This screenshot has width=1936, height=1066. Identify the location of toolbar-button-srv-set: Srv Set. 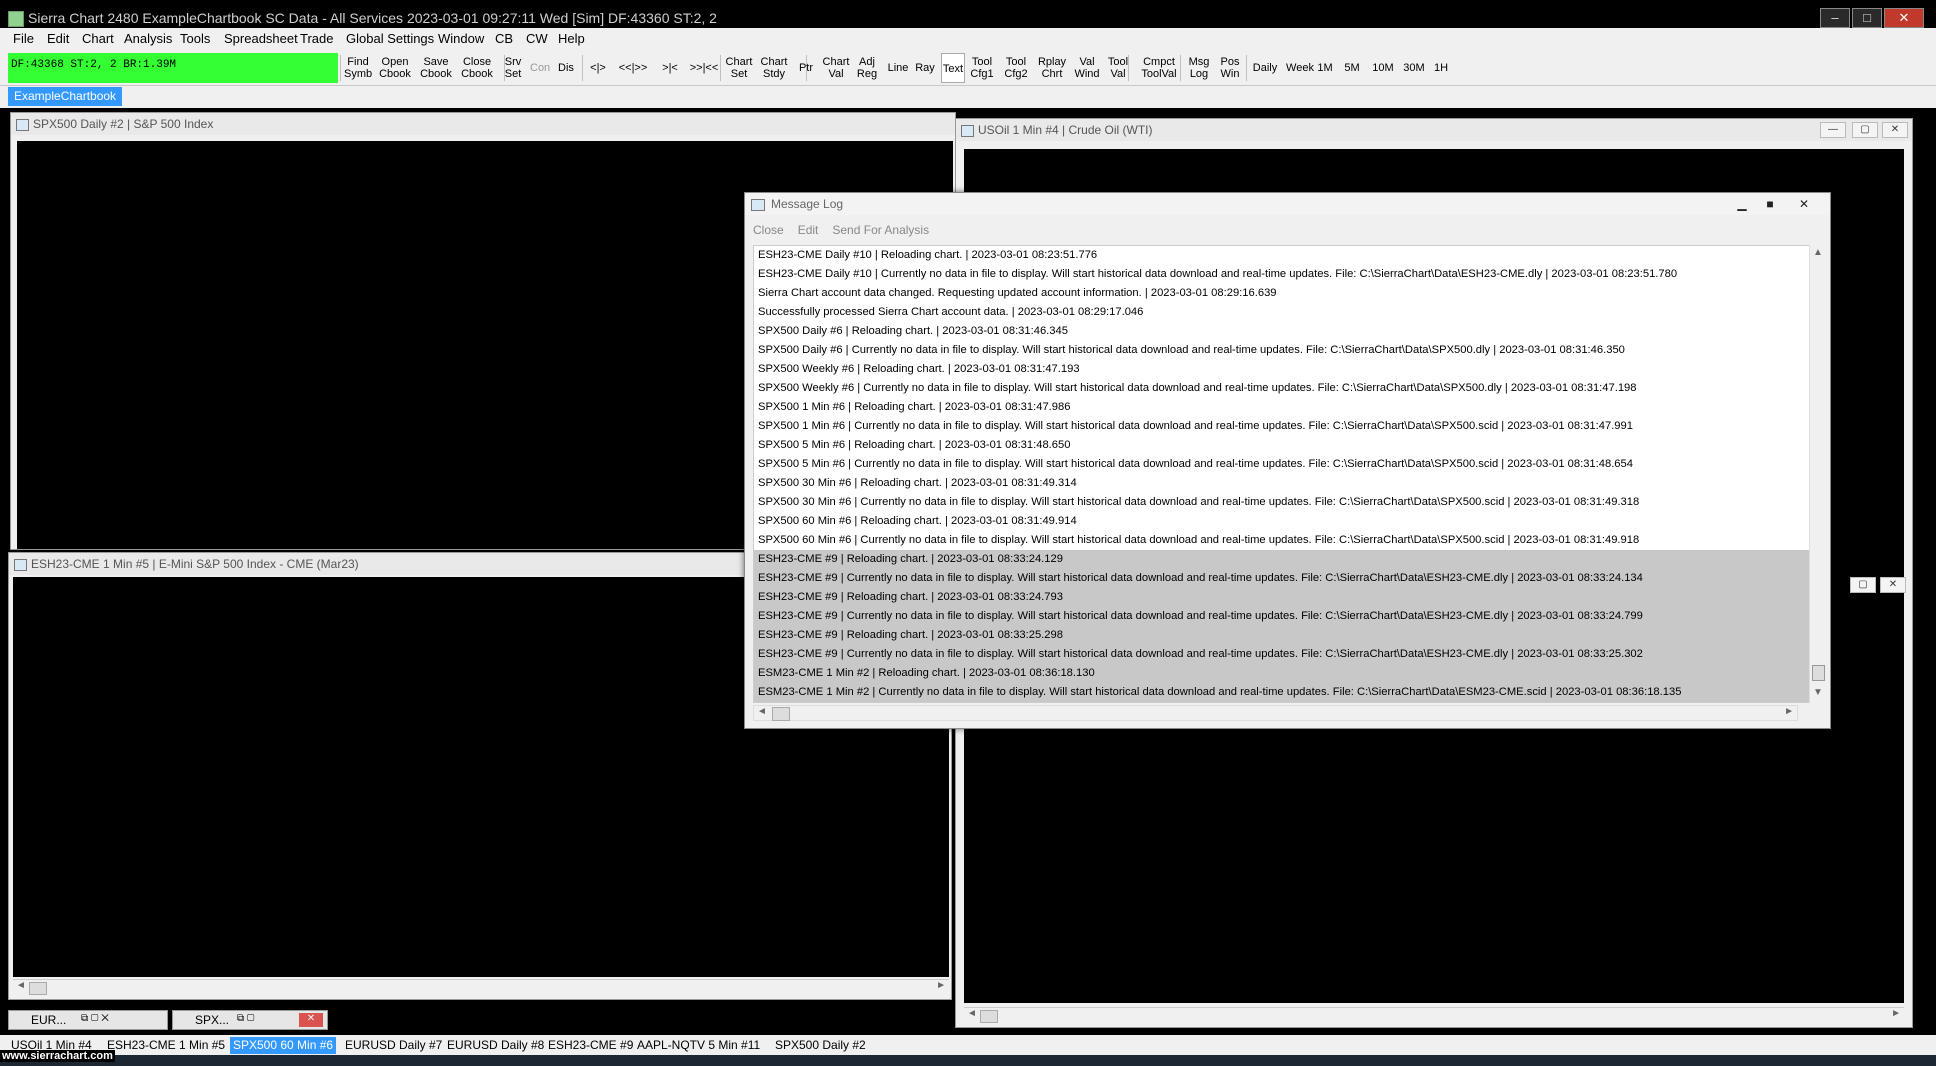
(513, 68).